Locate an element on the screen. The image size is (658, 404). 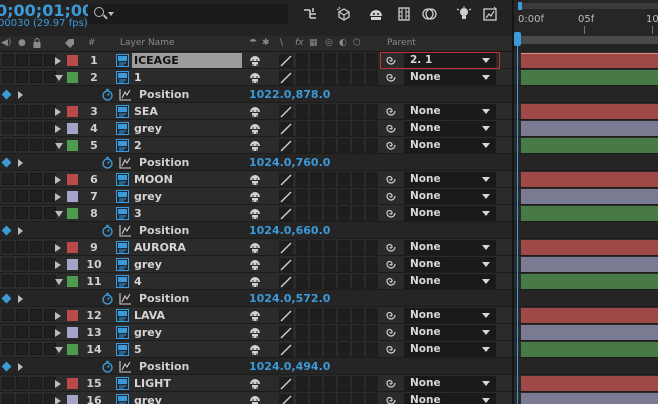
layer-row: 12 LAVA None is located at coordinates (256, 315).